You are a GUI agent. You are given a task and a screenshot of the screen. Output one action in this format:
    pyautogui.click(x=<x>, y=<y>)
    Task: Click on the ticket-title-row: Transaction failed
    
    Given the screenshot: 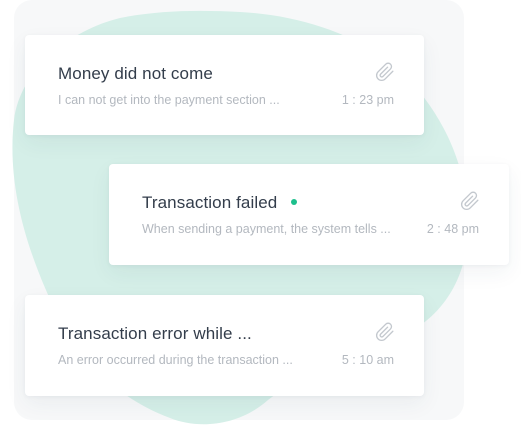 What is the action you would take?
    pyautogui.click(x=220, y=203)
    